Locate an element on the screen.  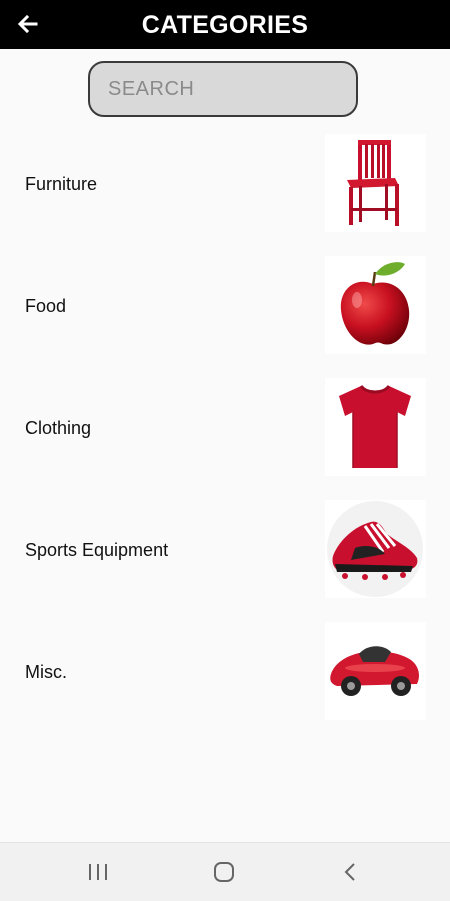
category-label: Furniture is located at coordinates (61, 184).